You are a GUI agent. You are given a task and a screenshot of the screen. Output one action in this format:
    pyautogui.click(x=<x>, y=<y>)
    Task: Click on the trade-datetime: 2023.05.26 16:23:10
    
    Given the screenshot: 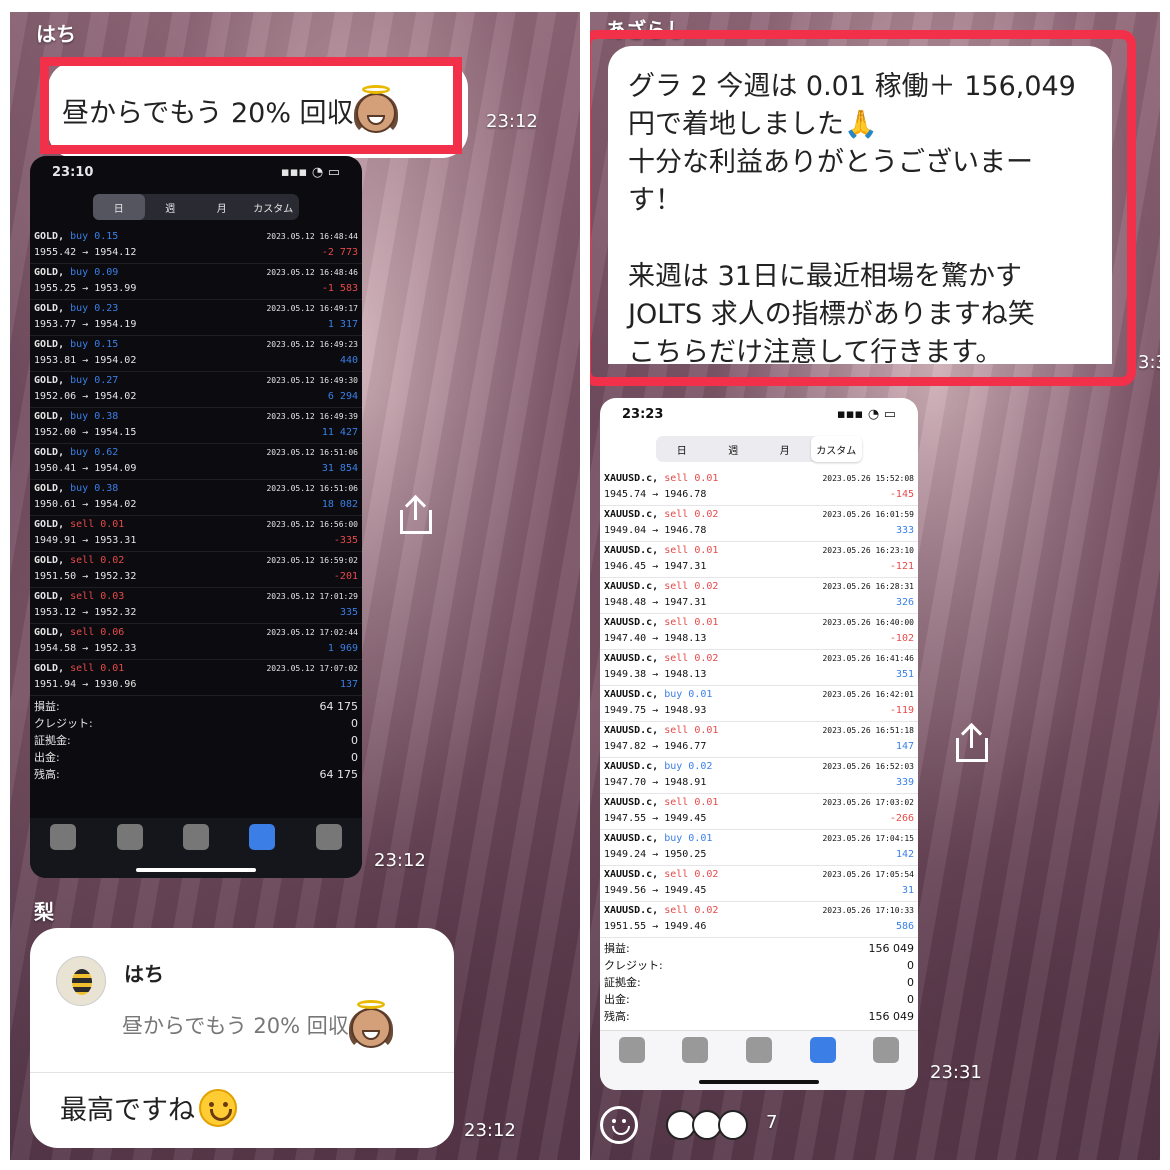 What is the action you would take?
    pyautogui.click(x=868, y=550)
    